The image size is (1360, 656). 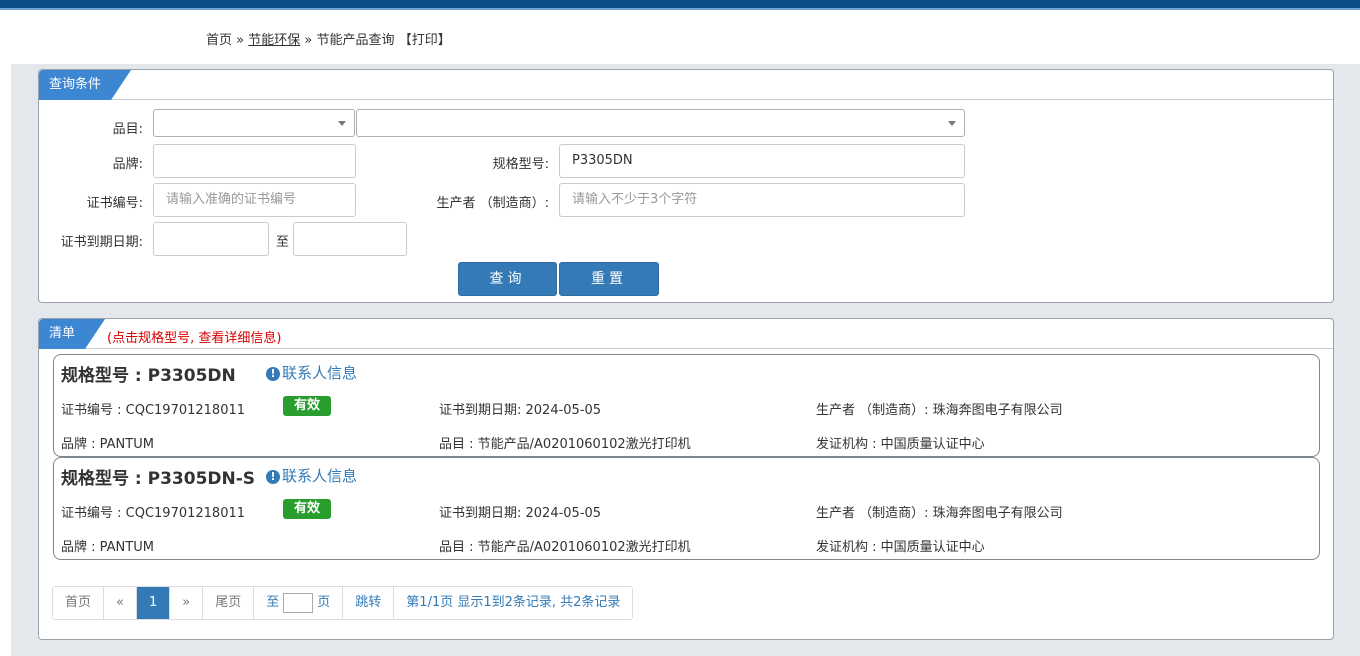 What do you see at coordinates (274, 40) in the screenshot?
I see `breadcrumb-section-link: 节能环保` at bounding box center [274, 40].